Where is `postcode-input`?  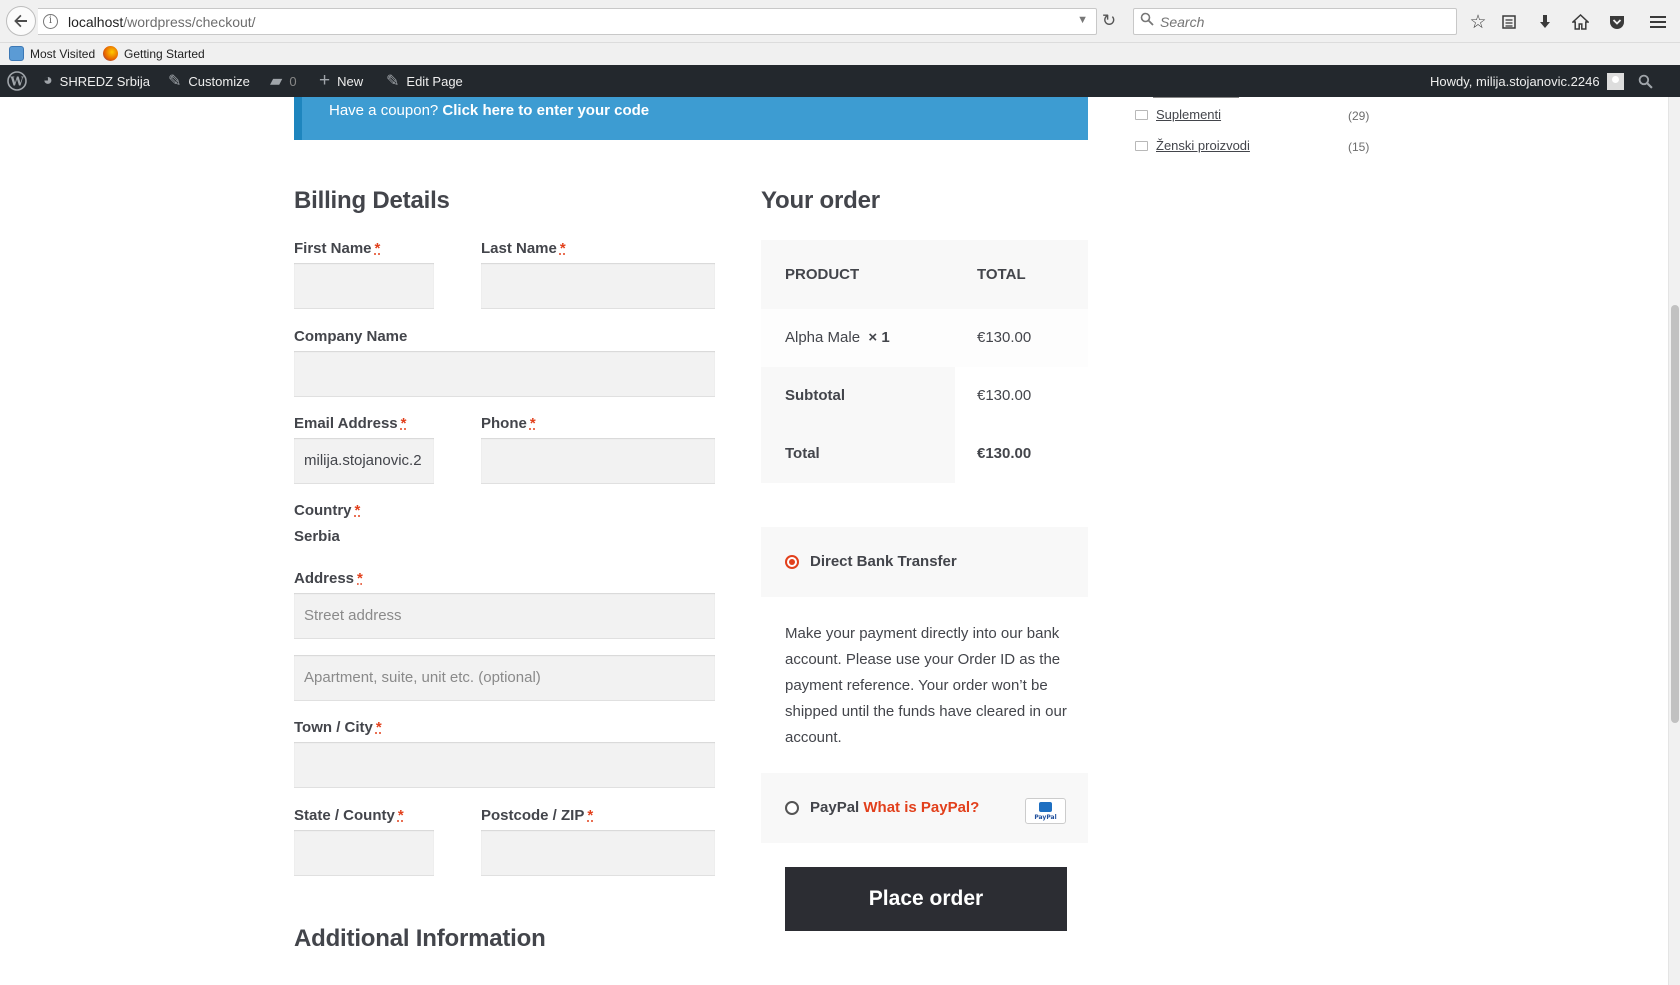
postcode-input is located at coordinates (598, 853).